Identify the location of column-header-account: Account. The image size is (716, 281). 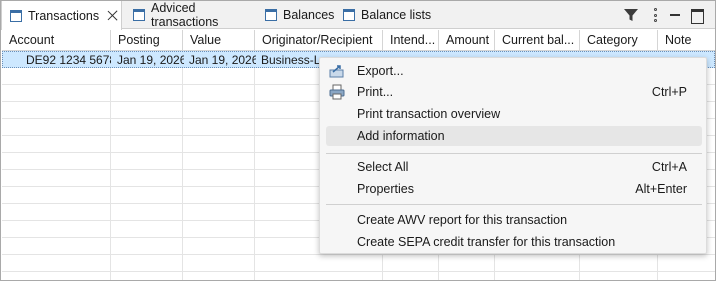
(56, 40).